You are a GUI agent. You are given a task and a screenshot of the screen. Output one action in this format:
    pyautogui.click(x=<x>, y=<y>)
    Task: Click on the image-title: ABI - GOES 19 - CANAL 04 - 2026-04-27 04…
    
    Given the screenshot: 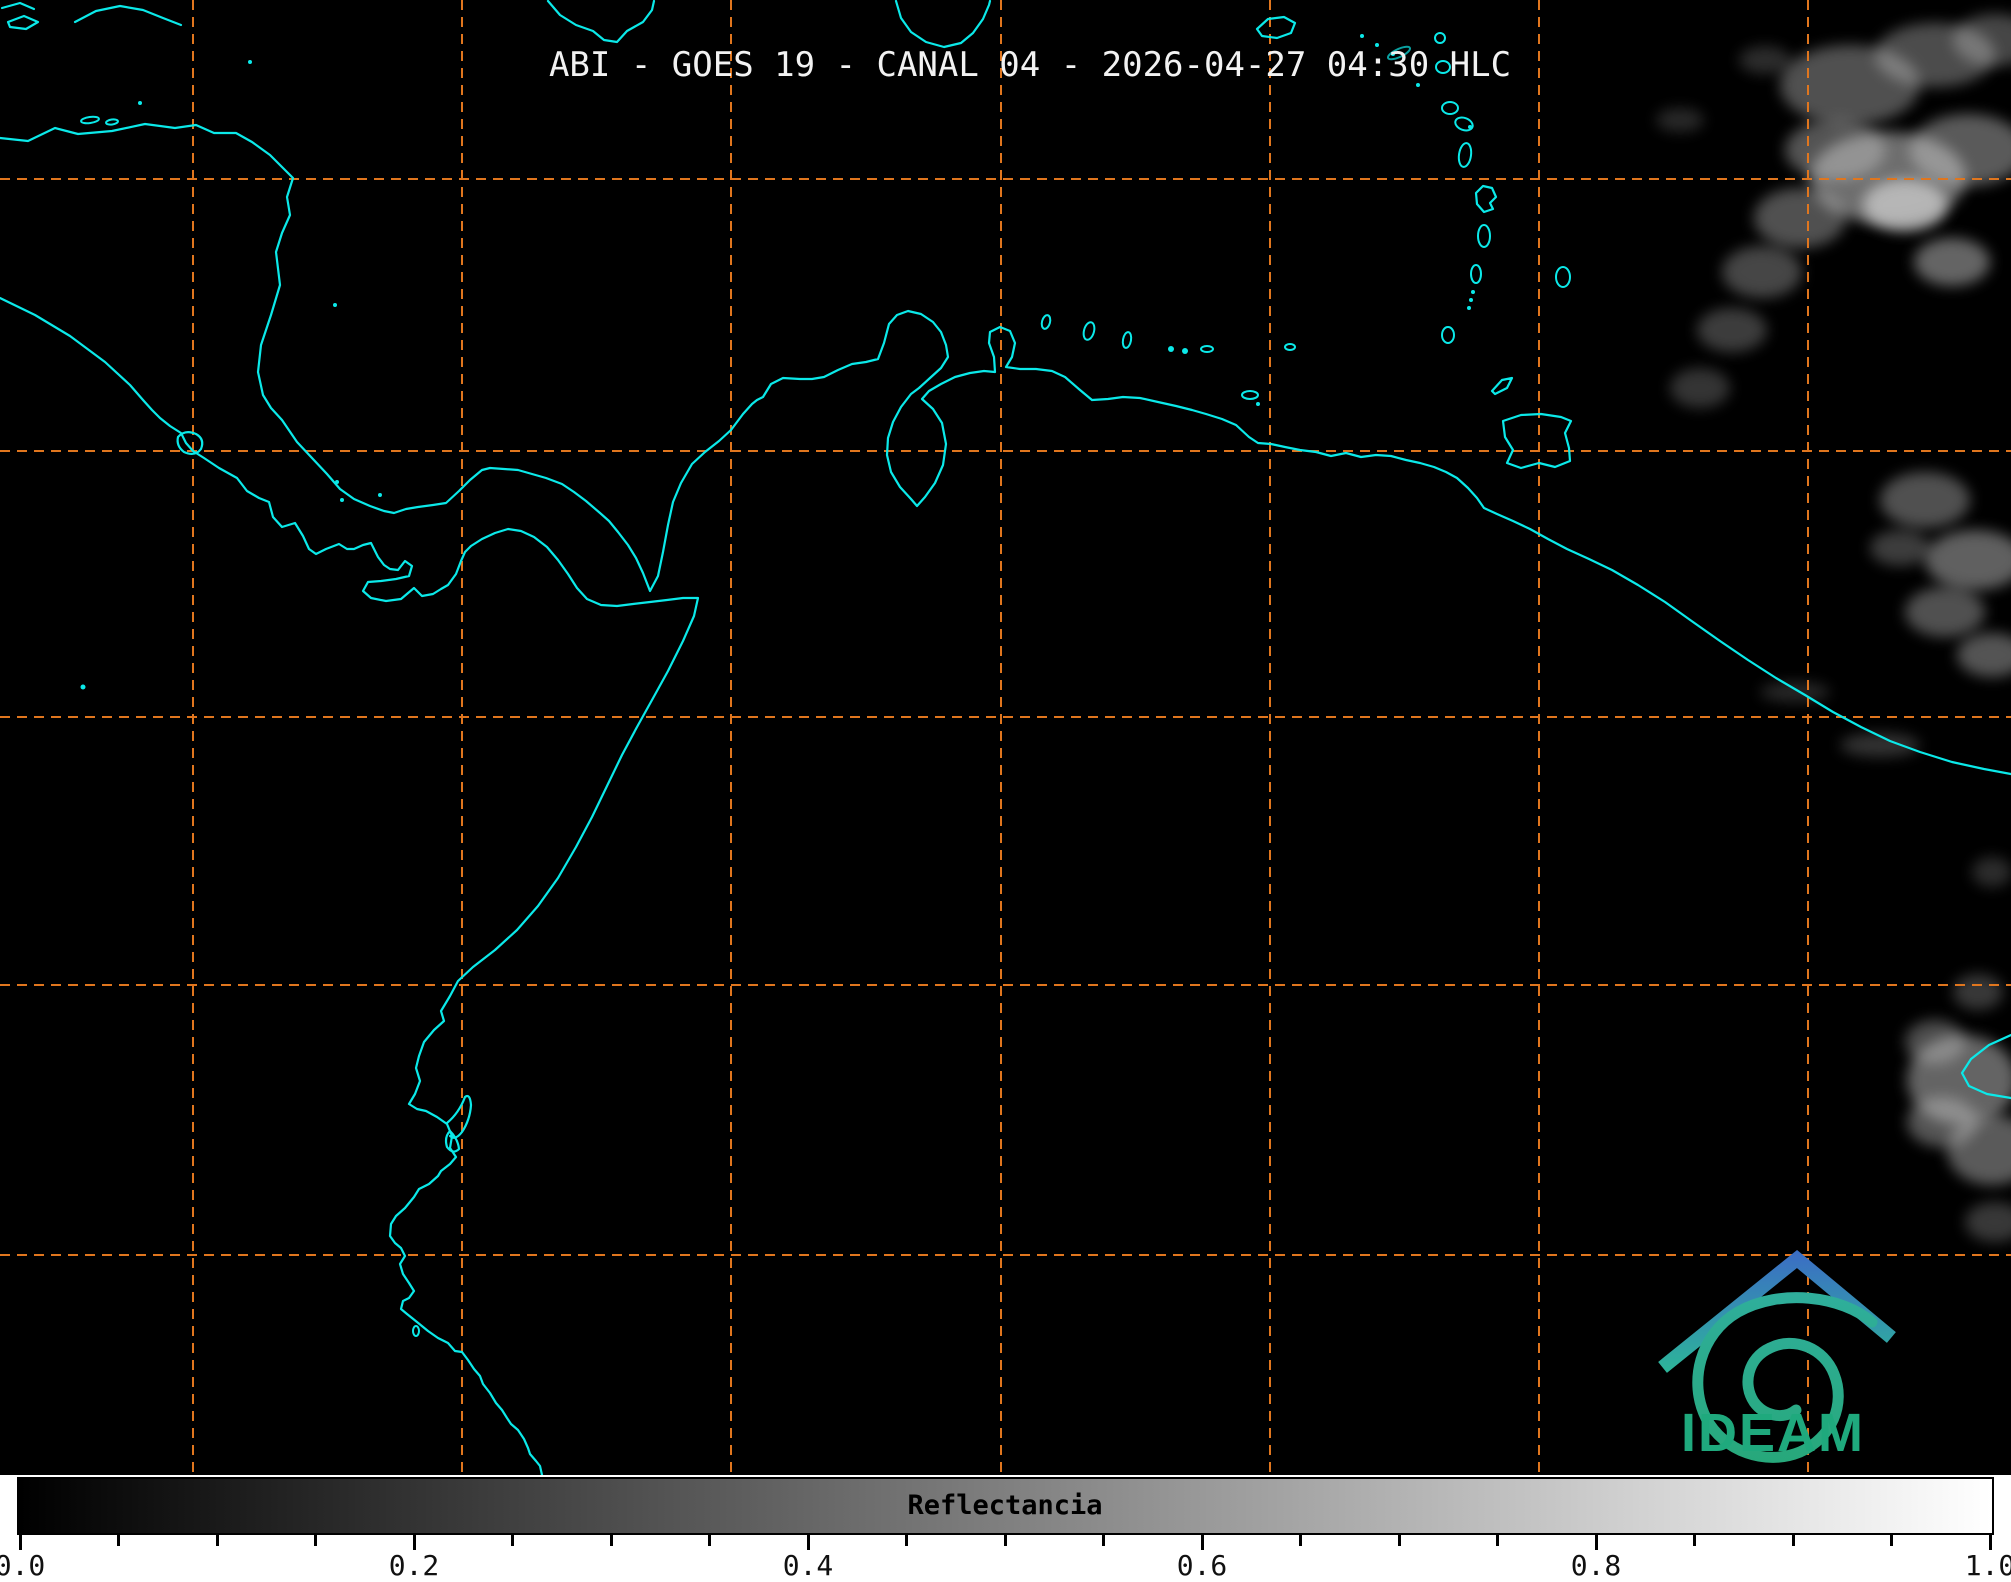 What is the action you would take?
    pyautogui.click(x=1030, y=65)
    